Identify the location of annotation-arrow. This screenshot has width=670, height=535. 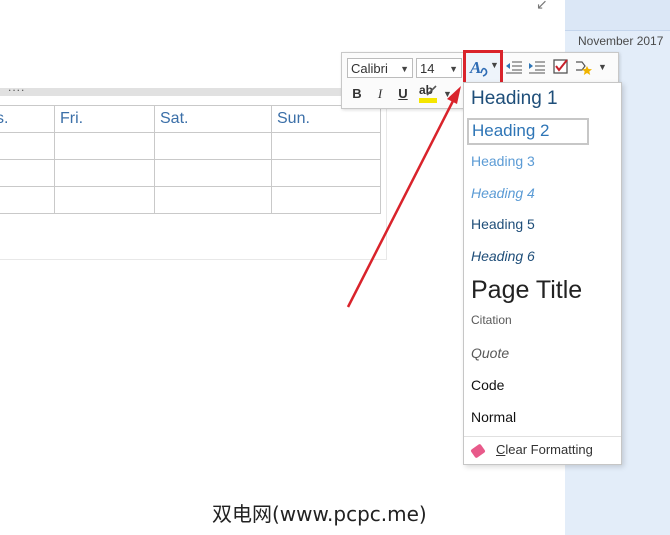
(403, 197).